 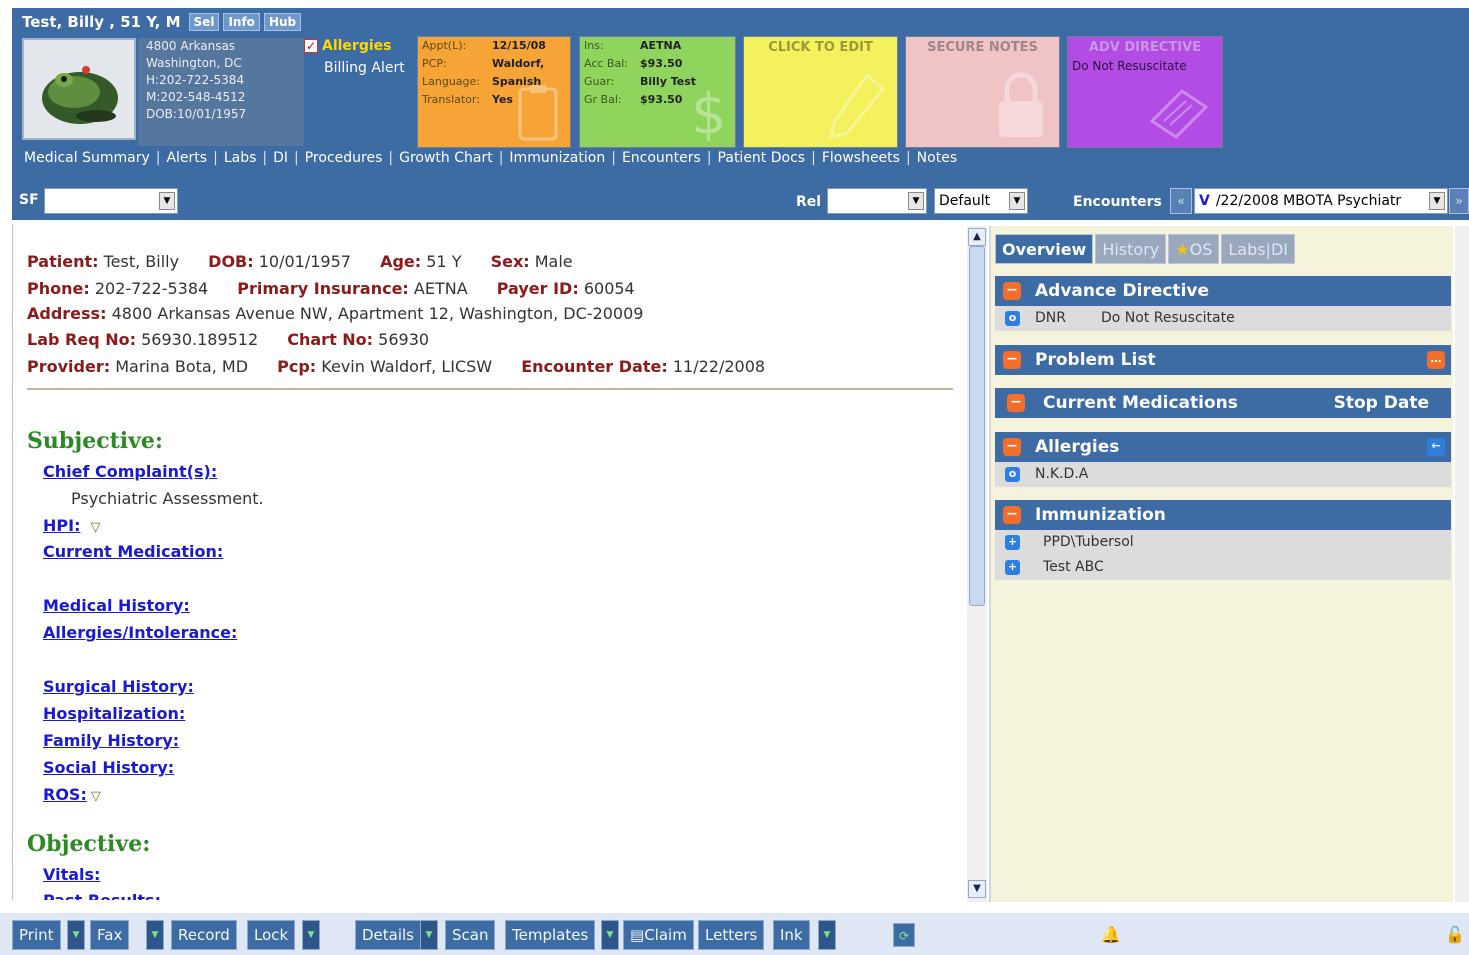 I want to click on unlock-icon: 🔓, so click(x=1455, y=935).